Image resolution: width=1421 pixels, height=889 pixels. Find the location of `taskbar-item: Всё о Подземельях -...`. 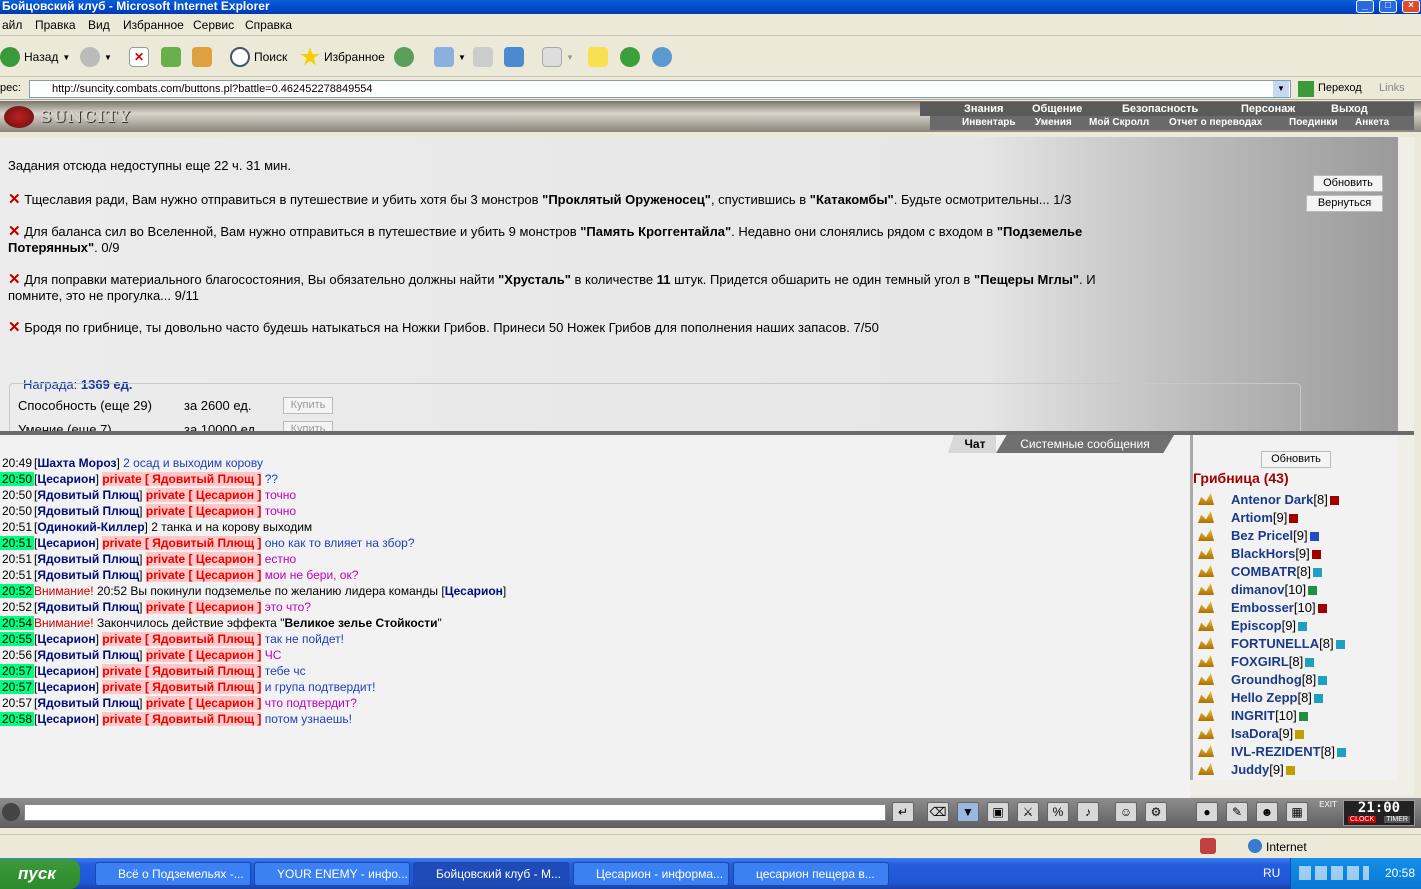

taskbar-item: Всё о Подземельях -... is located at coordinates (173, 874).